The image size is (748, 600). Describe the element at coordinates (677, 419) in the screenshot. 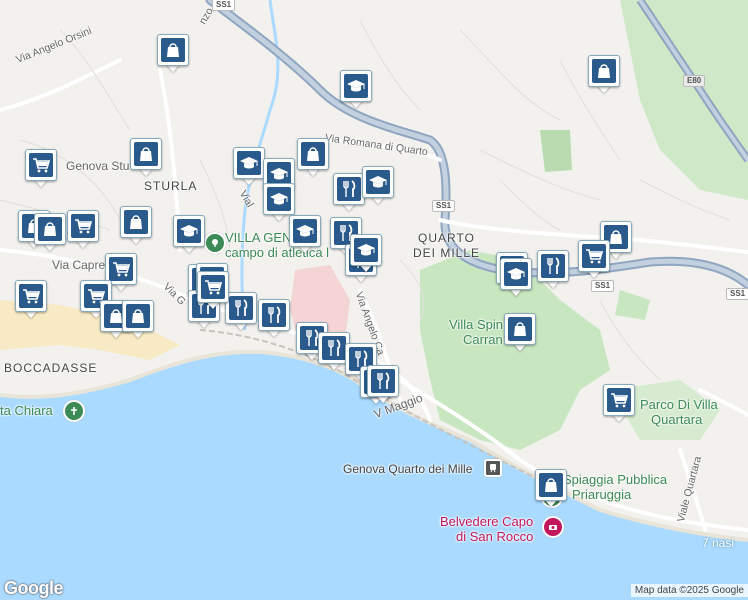

I see `park-label-quartara: Quartara` at that location.